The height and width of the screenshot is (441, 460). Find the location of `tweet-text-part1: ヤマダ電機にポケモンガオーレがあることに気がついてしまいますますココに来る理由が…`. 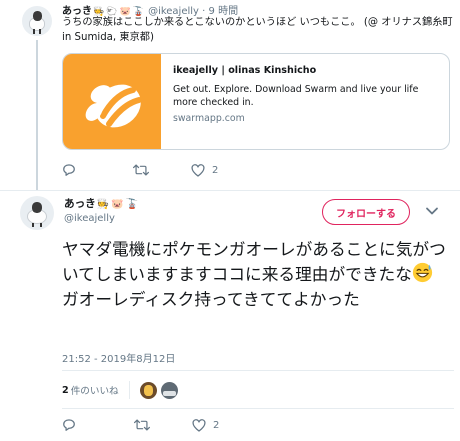

tweet-text-part1: ヤマダ電機にポケモンガオーレがあることに気がついてしまいますますココに来る理由が… is located at coordinates (254, 261).